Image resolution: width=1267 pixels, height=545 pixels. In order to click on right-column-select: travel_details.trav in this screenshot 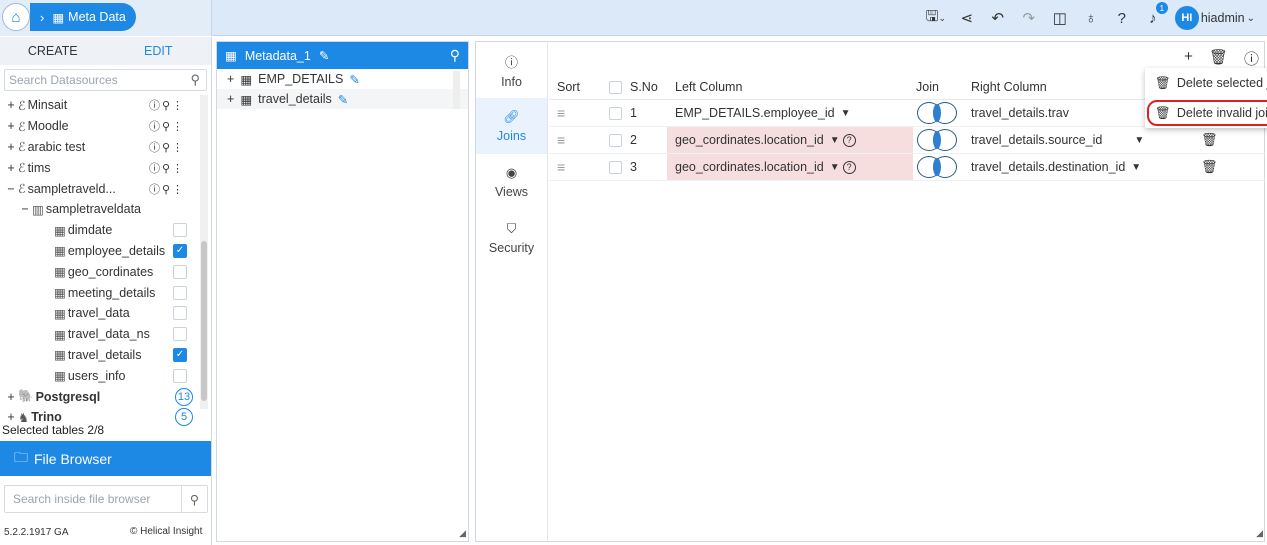, I will do `click(1020, 113)`.